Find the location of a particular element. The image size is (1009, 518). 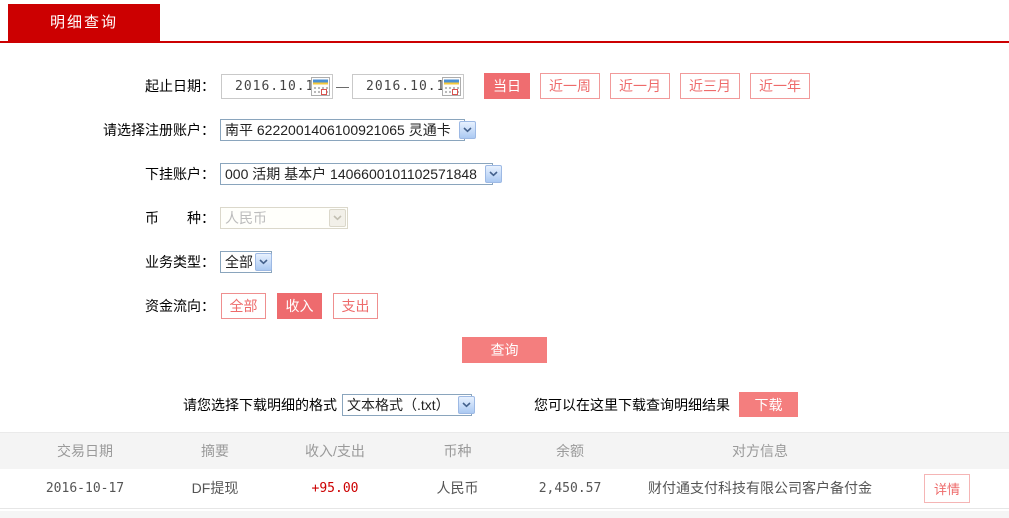

cell-actions: 详情 is located at coordinates (947, 489).